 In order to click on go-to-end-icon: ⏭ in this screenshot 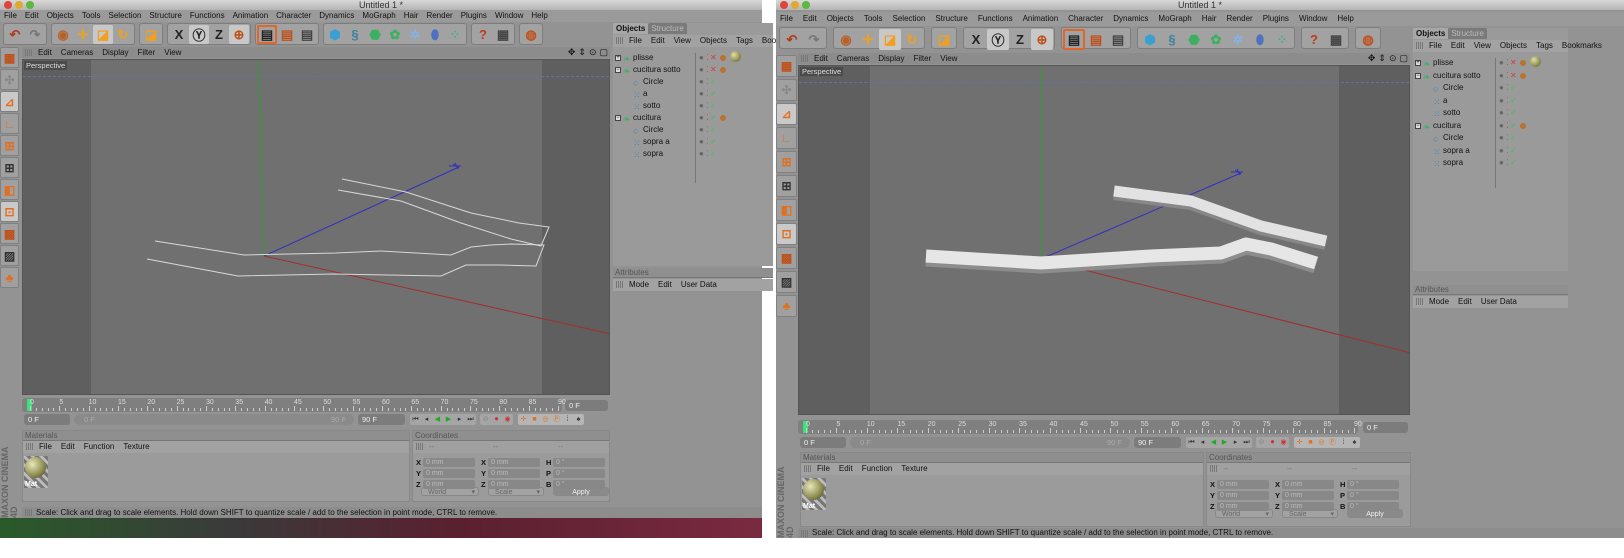, I will do `click(1246, 442)`.